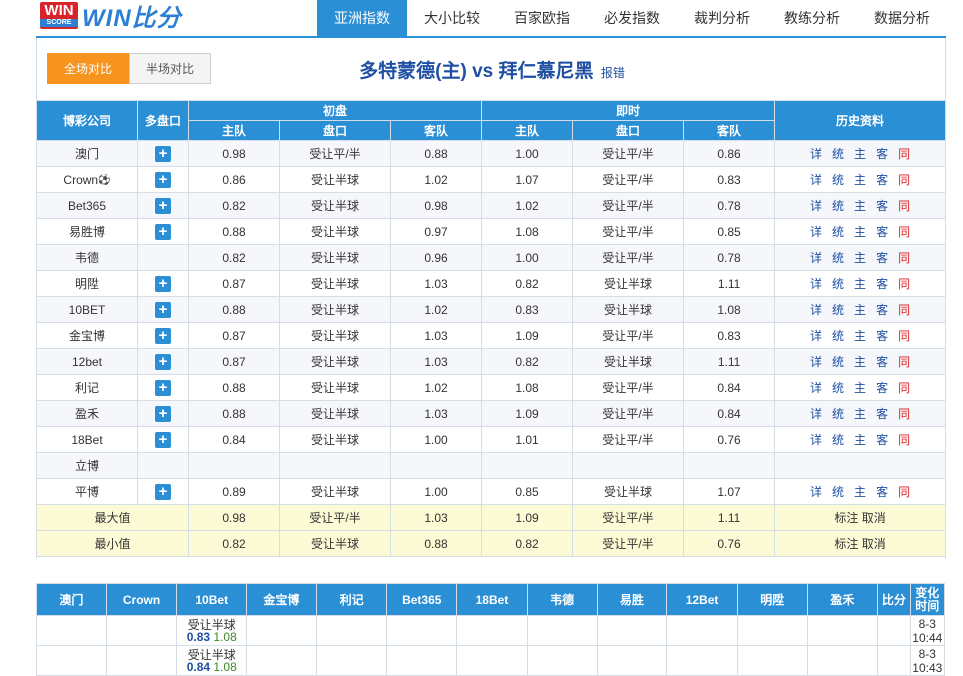 This screenshot has width=963, height=676. I want to click on nav-coach: 教练分析, so click(812, 18).